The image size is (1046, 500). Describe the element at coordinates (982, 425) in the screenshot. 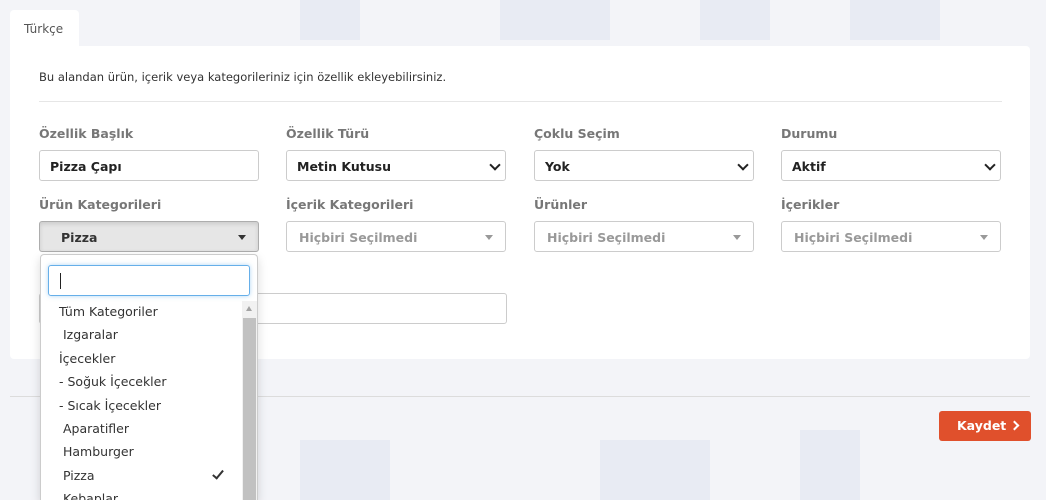

I see `save-button-label: Kaydet` at that location.